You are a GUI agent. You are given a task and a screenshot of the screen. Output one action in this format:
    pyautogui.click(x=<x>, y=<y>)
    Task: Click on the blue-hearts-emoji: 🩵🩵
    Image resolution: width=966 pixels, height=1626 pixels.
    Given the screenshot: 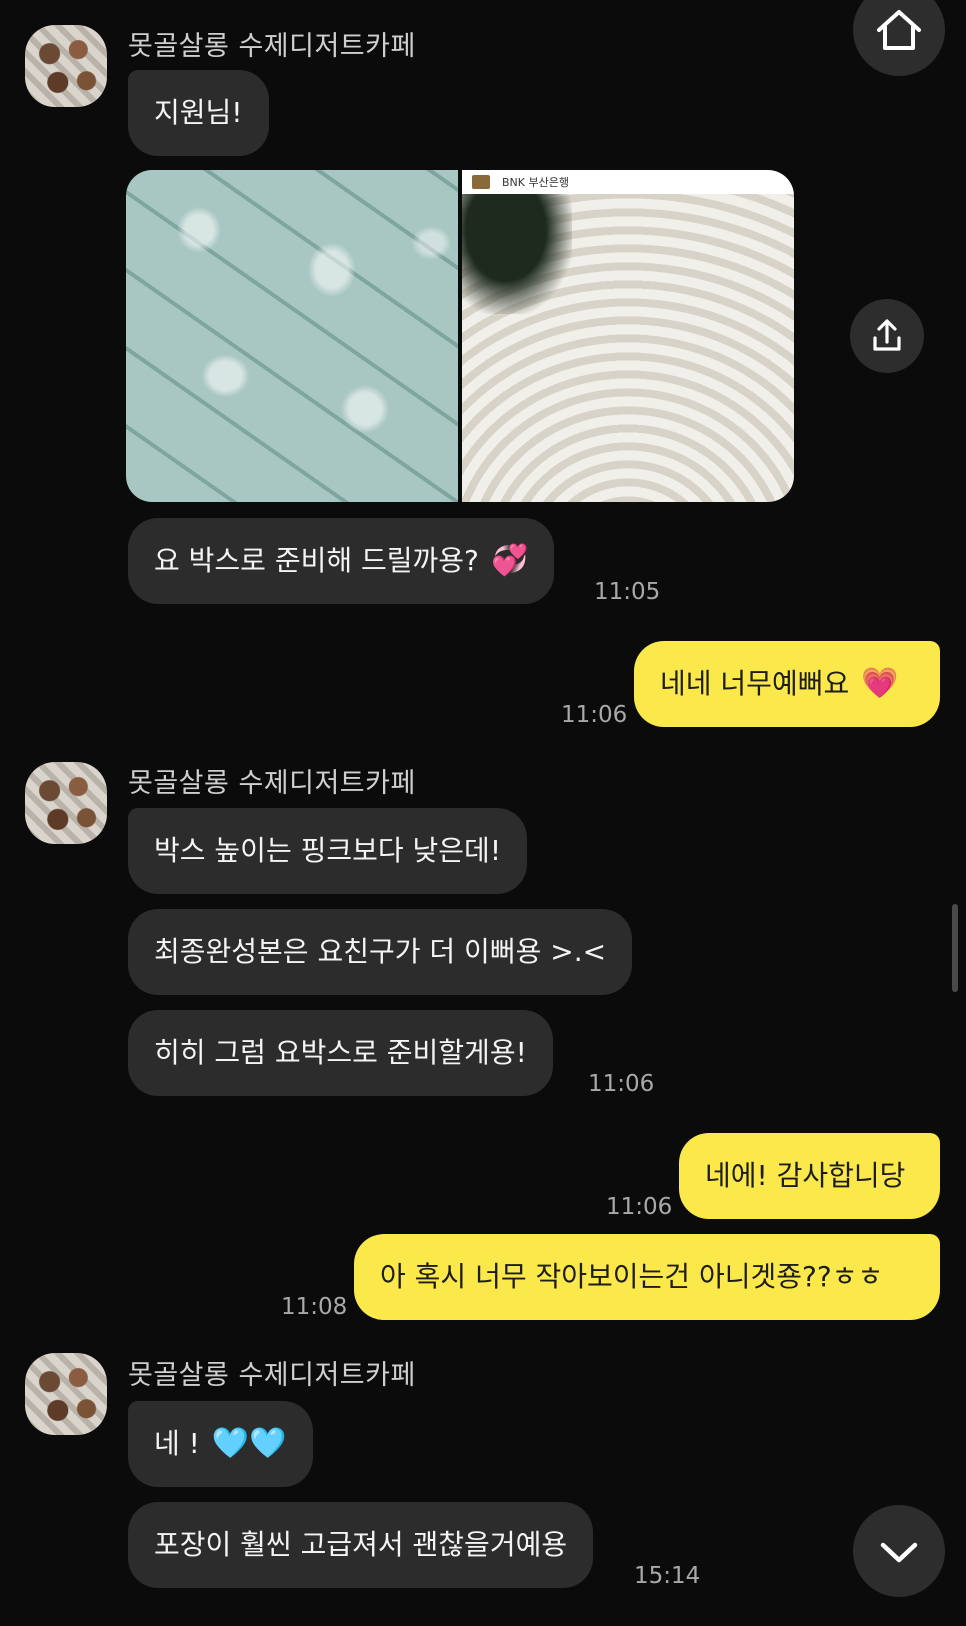 What is the action you would take?
    pyautogui.click(x=249, y=1443)
    